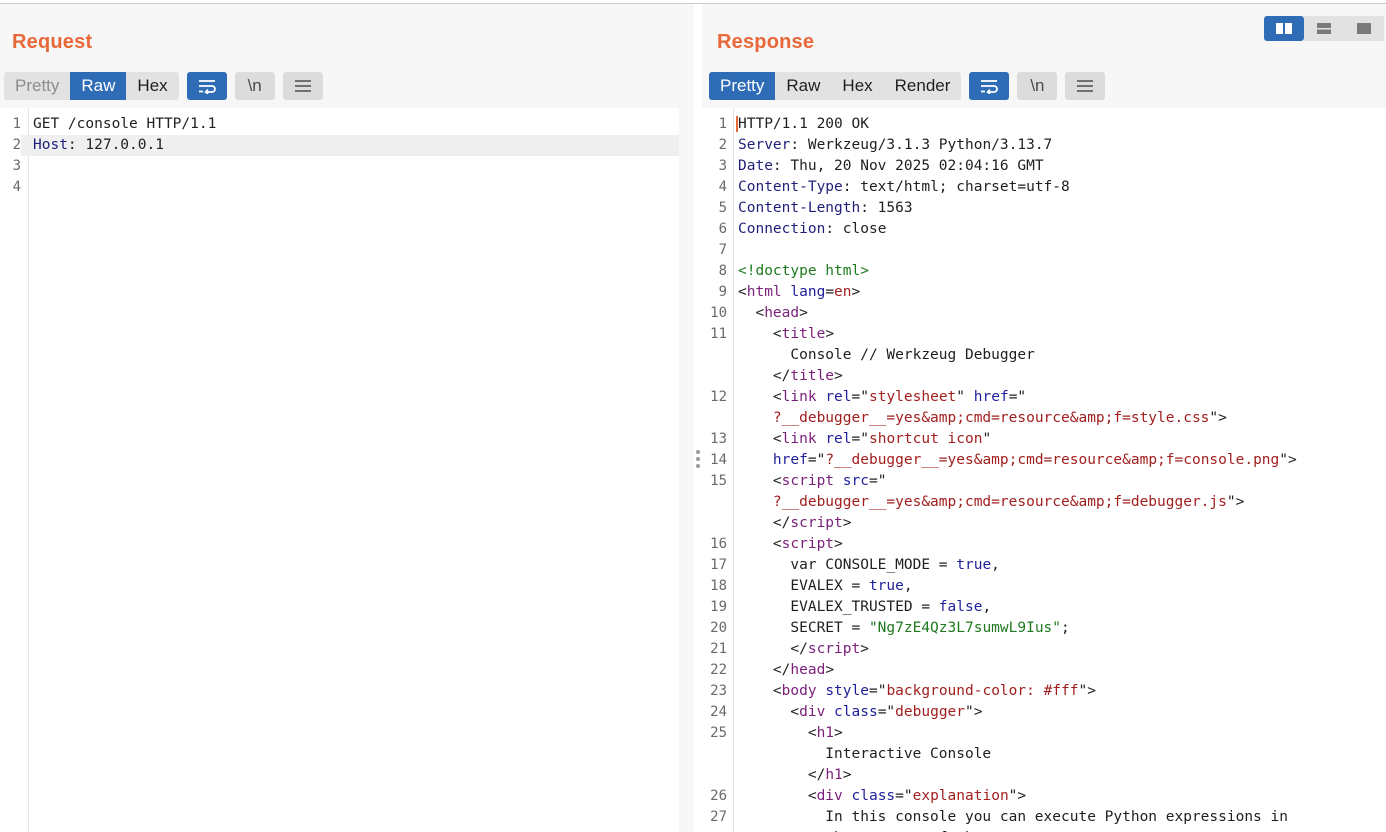 This screenshot has height=832, width=1386. What do you see at coordinates (722, 250) in the screenshot?
I see `line-number: 7` at bounding box center [722, 250].